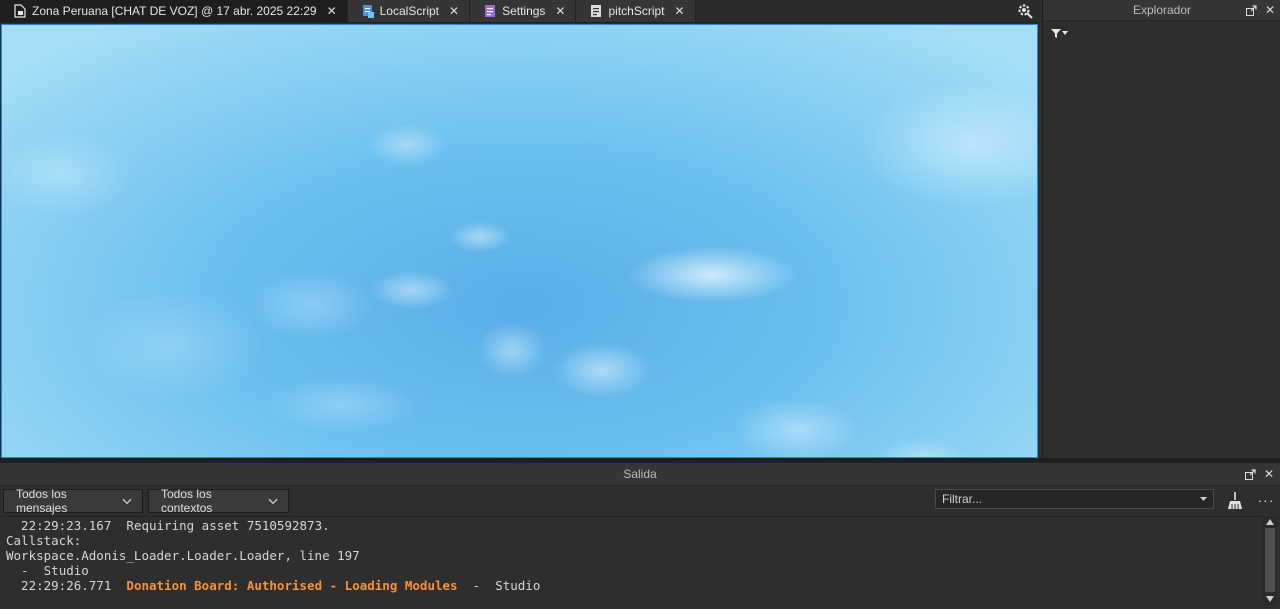  What do you see at coordinates (490, 11) in the screenshot?
I see `module-script-icon` at bounding box center [490, 11].